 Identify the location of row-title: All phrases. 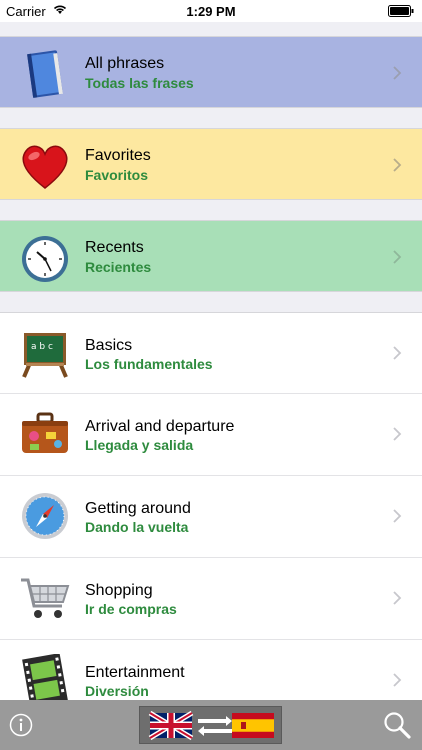
(125, 63).